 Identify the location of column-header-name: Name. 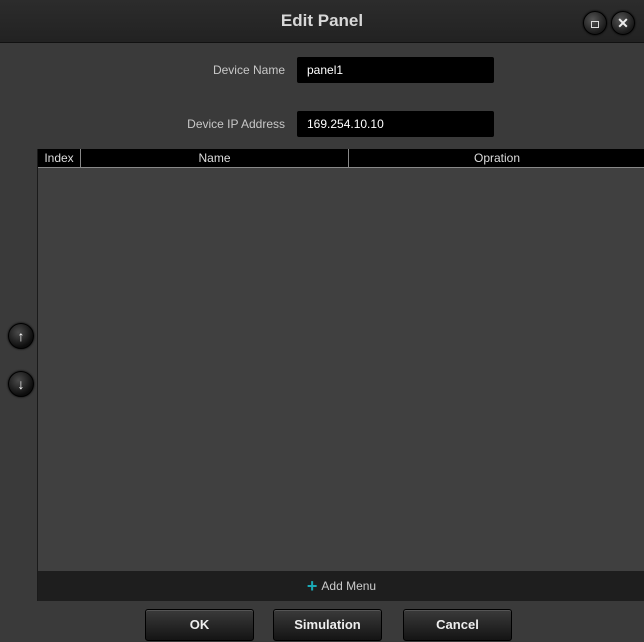
(215, 158).